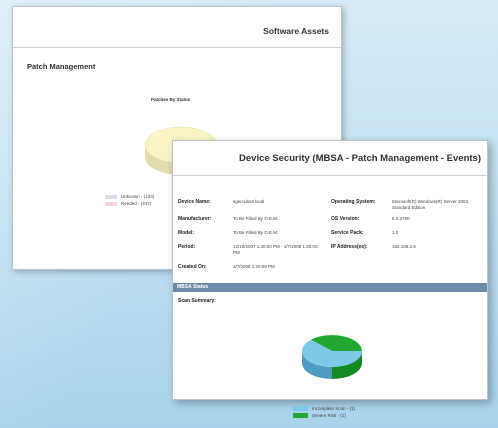 The height and width of the screenshot is (428, 498). I want to click on created-on-label: Created On:, so click(192, 267).